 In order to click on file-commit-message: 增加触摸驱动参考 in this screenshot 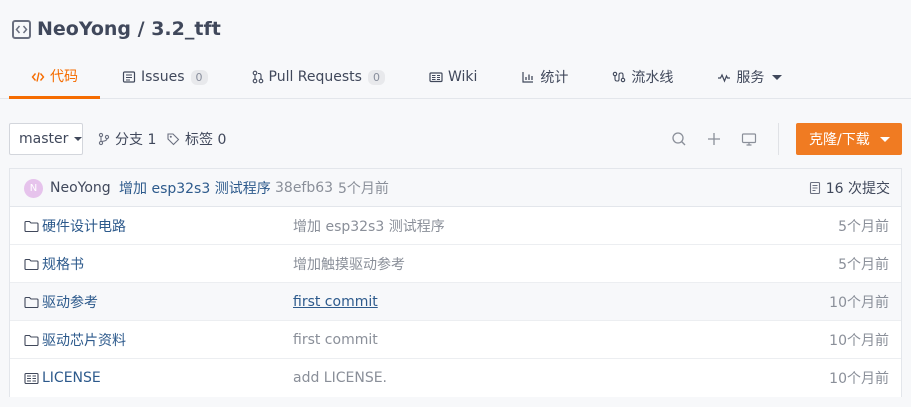, I will do `click(349, 264)`.